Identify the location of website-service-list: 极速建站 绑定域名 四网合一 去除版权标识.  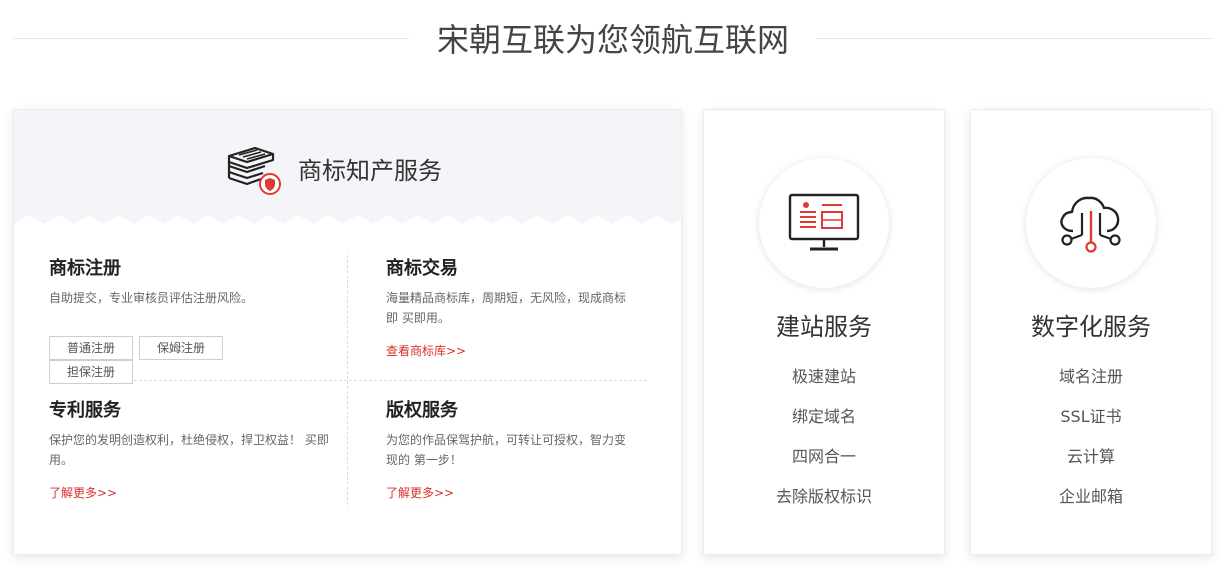
(824, 447).